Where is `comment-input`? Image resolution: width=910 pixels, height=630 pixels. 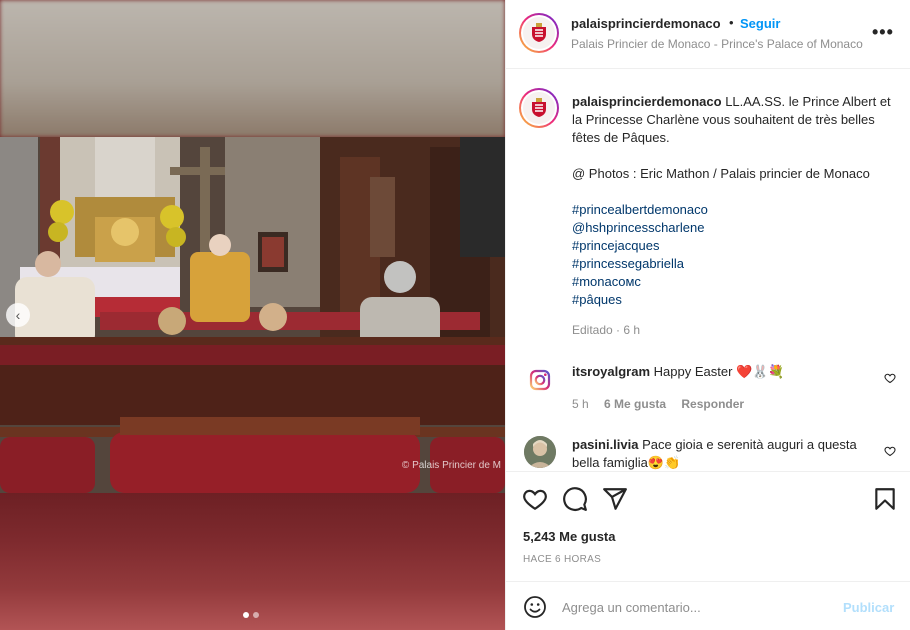
comment-input is located at coordinates (697, 607).